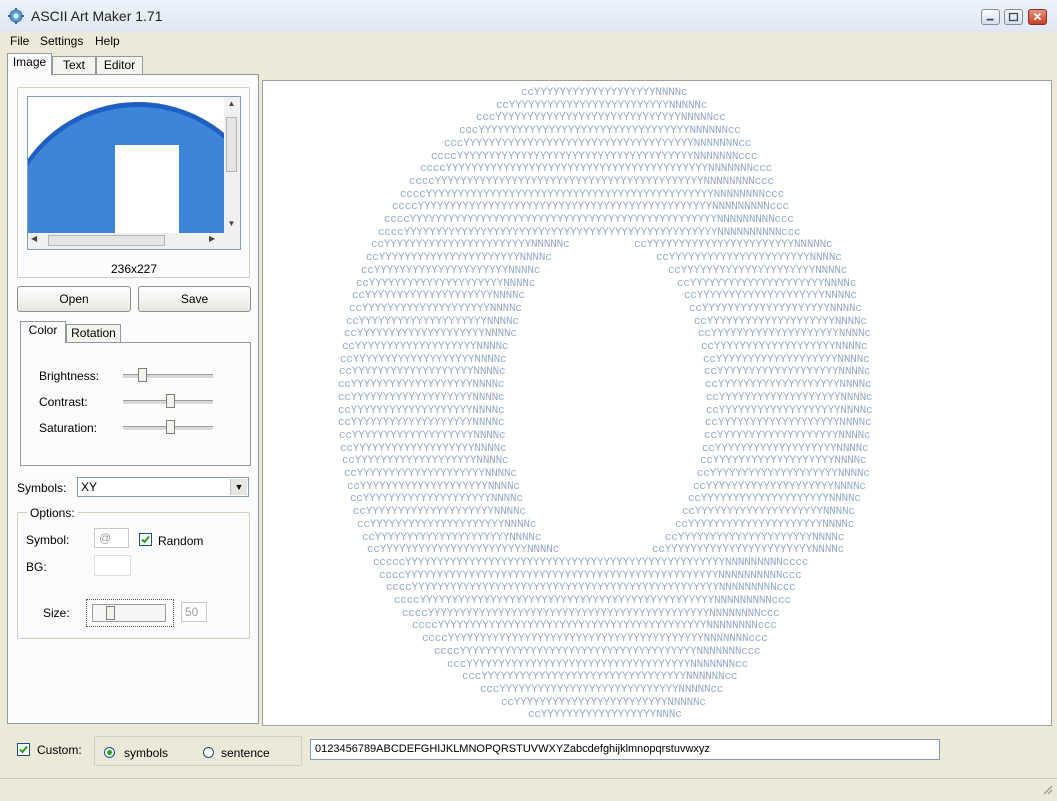  What do you see at coordinates (63, 402) in the screenshot?
I see `contrast-label: Contrast:` at bounding box center [63, 402].